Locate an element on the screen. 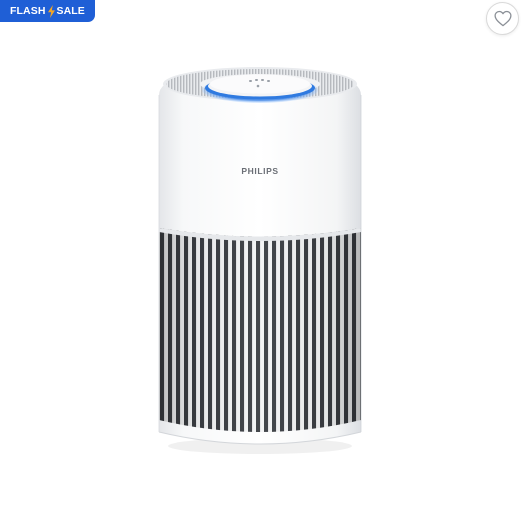 Image resolution: width=521 pixels, height=521 pixels. flash-sale-badge: FLASH SALE is located at coordinates (47, 11).